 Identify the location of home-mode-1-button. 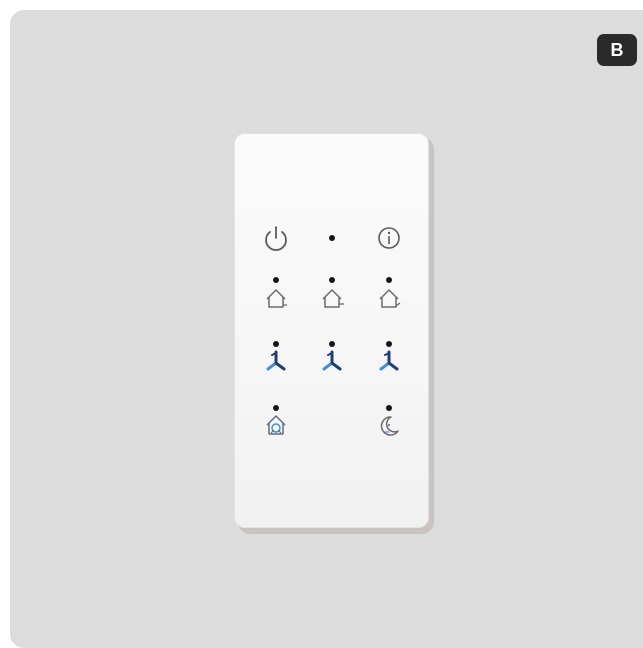
(276, 295).